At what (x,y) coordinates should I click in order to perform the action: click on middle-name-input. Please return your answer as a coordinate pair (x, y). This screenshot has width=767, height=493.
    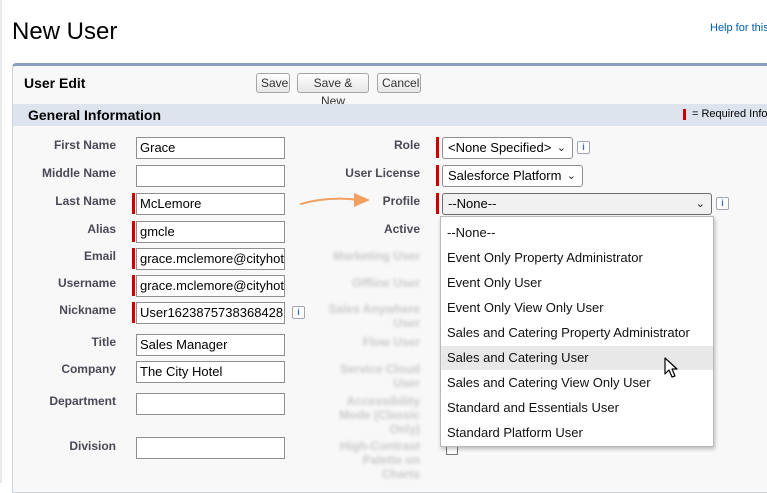
    Looking at the image, I should click on (210, 176).